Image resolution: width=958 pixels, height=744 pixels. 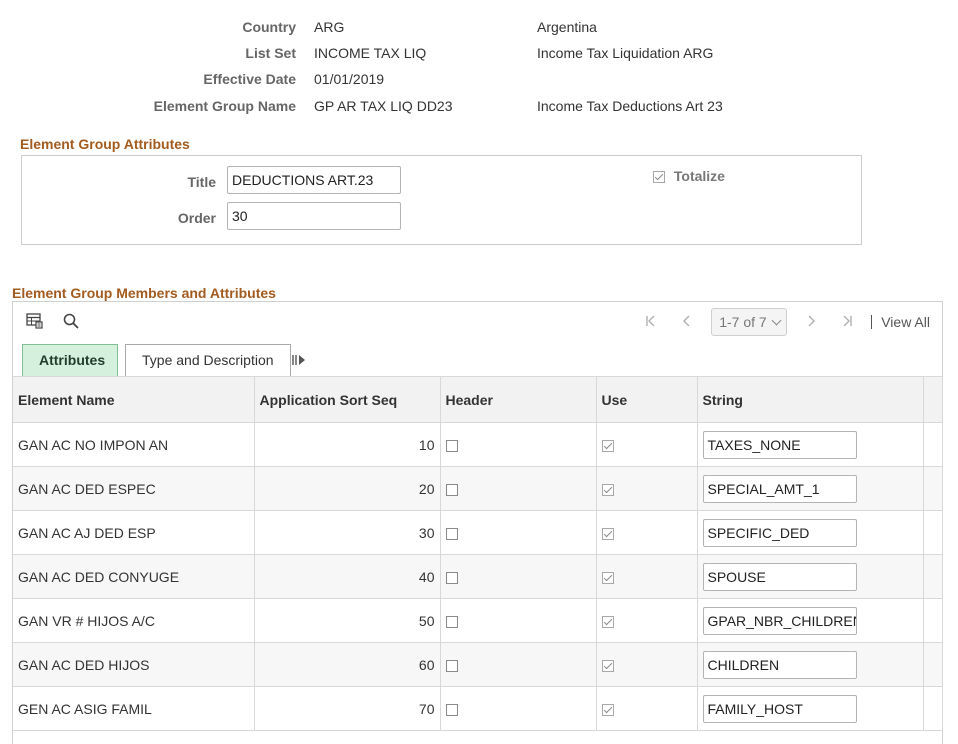 What do you see at coordinates (144, 293) in the screenshot?
I see `members-section-title: Element Group Members and Attributes` at bounding box center [144, 293].